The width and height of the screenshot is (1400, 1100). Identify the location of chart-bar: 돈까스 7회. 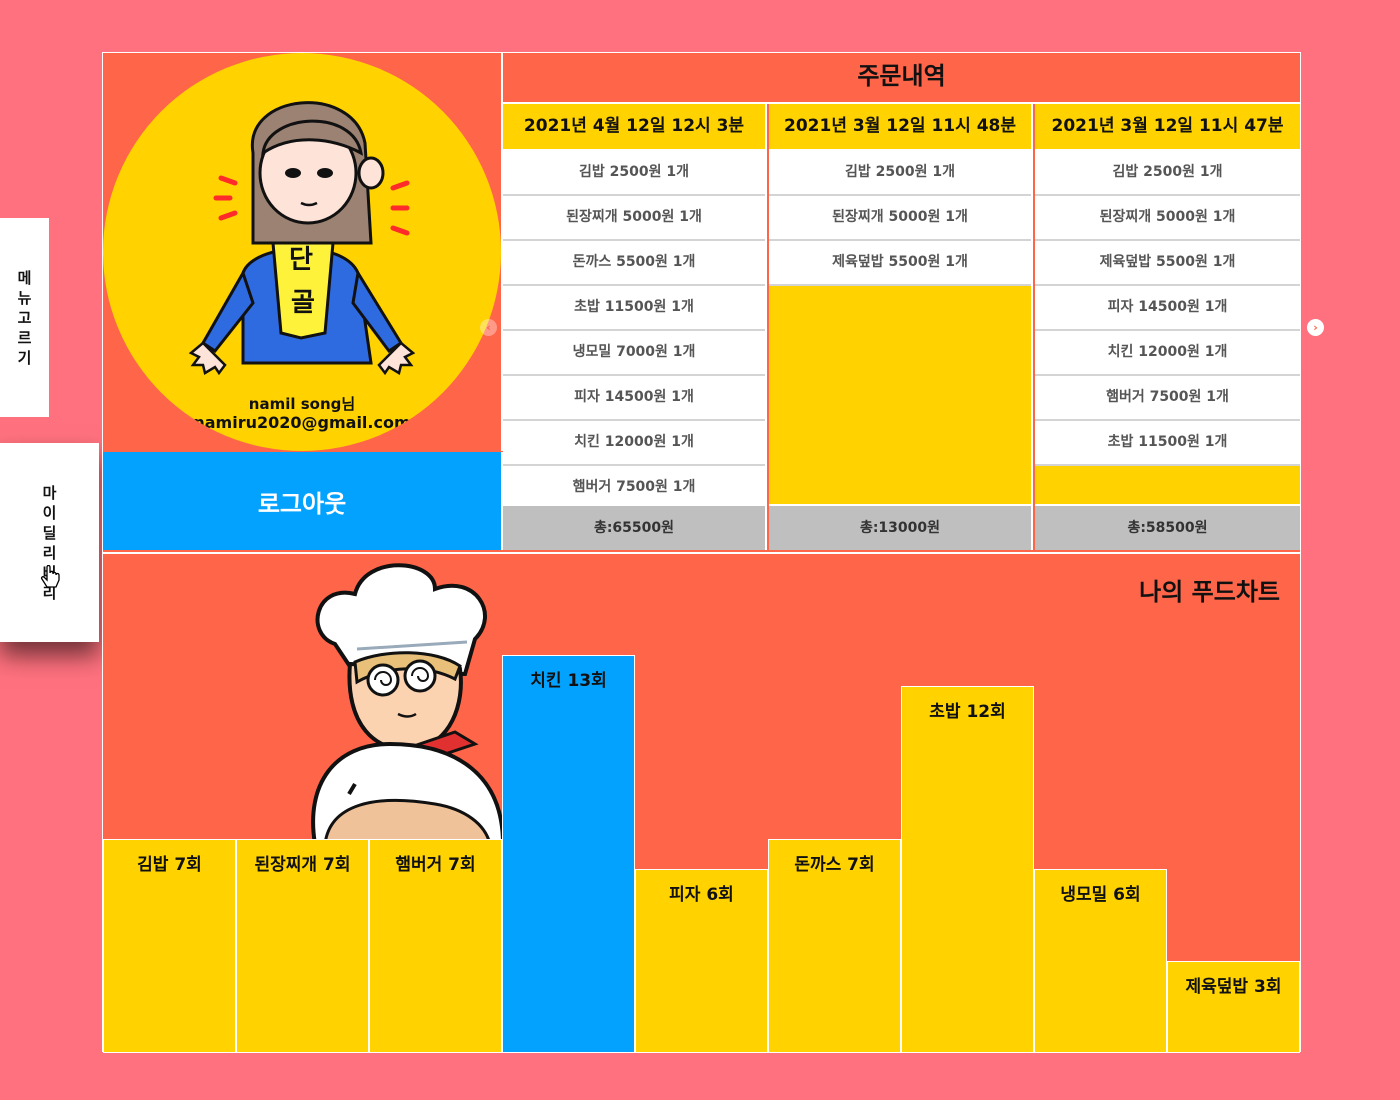
(834, 945).